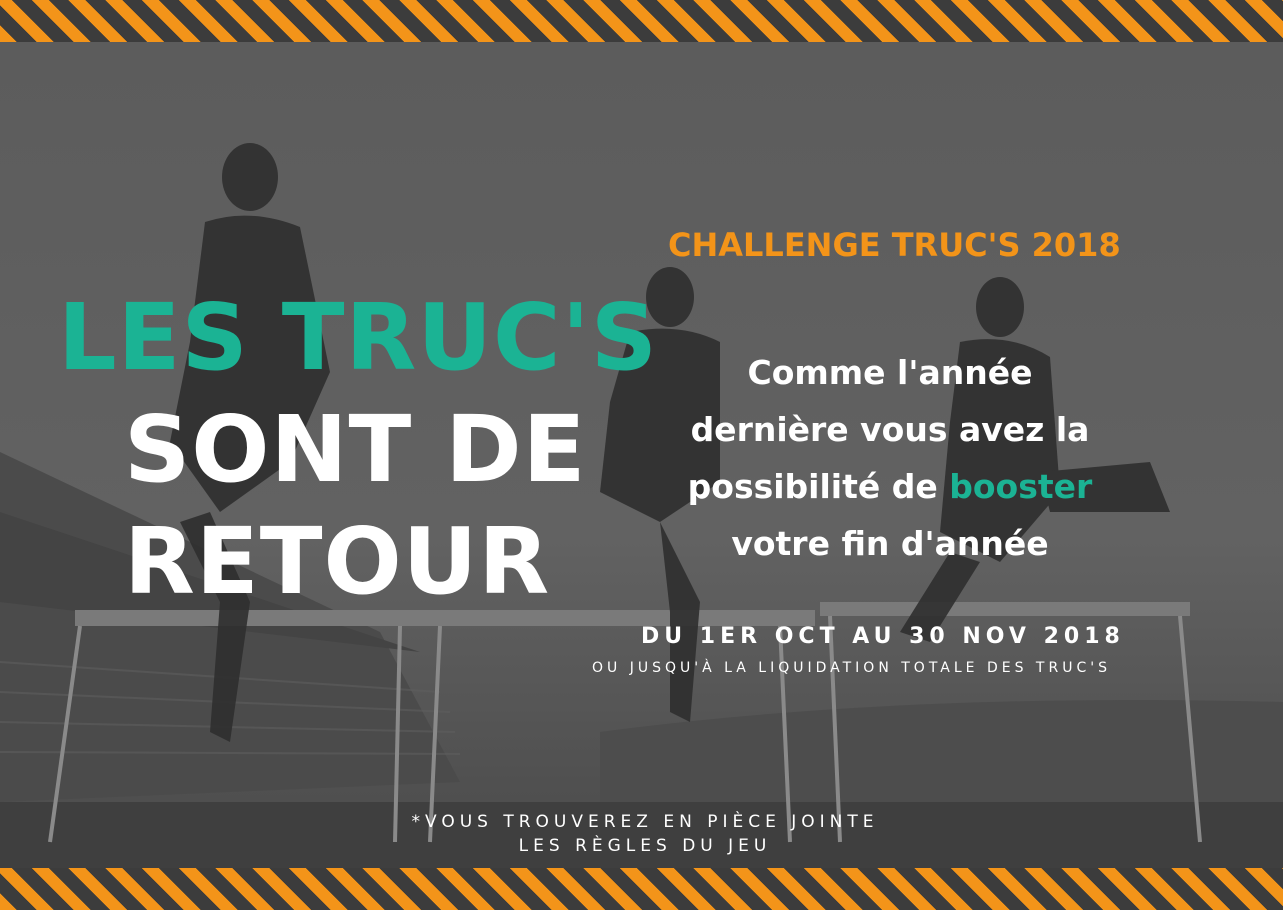  Describe the element at coordinates (358, 337) in the screenshot. I see `headline-line-1: LES TRUC'S` at that location.